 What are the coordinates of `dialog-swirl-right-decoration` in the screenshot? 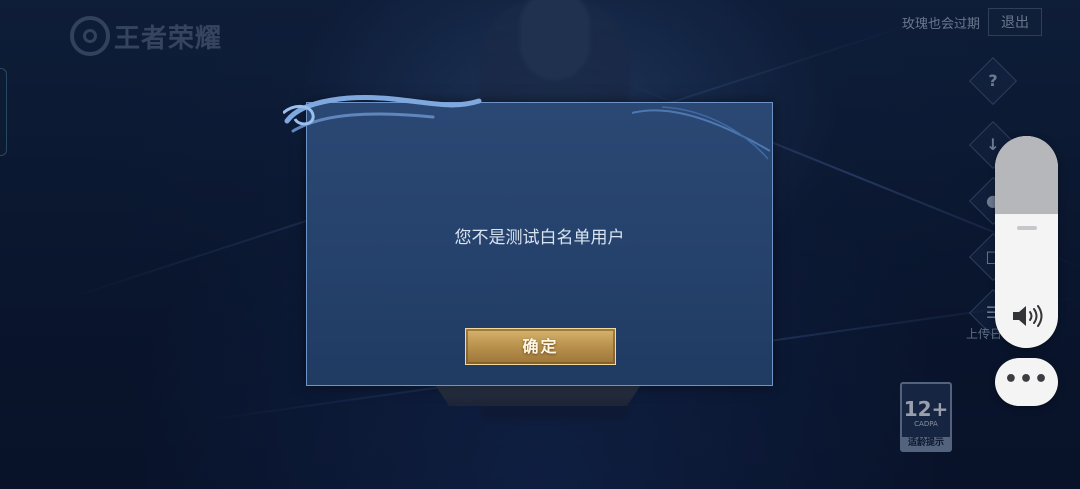 It's located at (701, 133).